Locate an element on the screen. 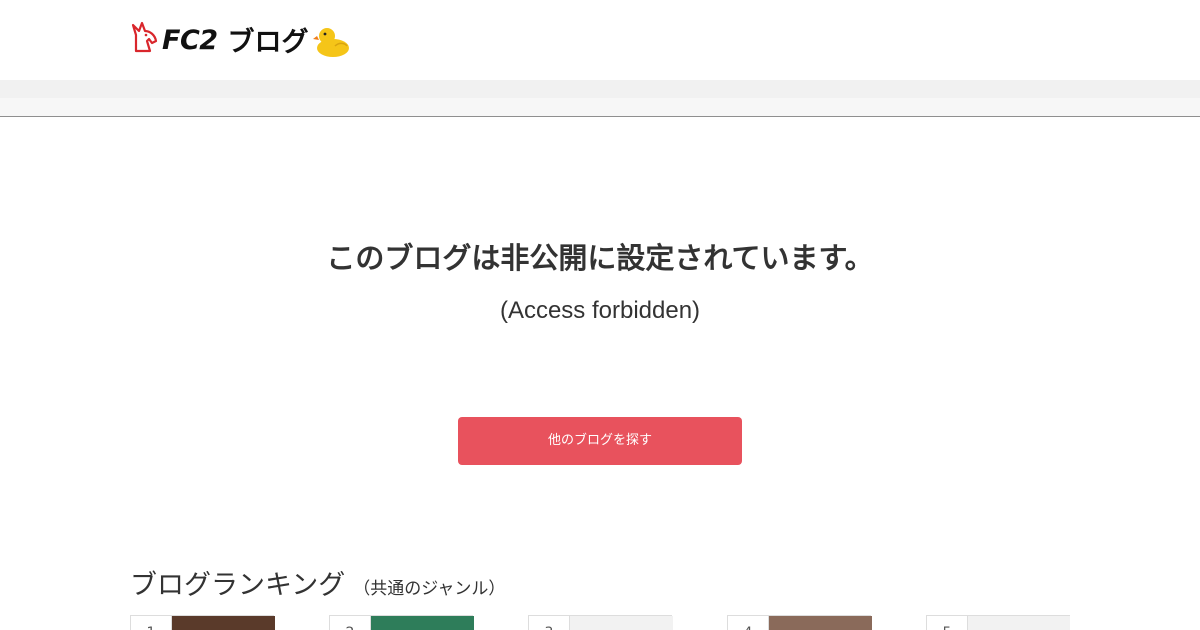 The height and width of the screenshot is (630, 1200). find-other-blogs-button: 他のブログを探す is located at coordinates (600, 441).